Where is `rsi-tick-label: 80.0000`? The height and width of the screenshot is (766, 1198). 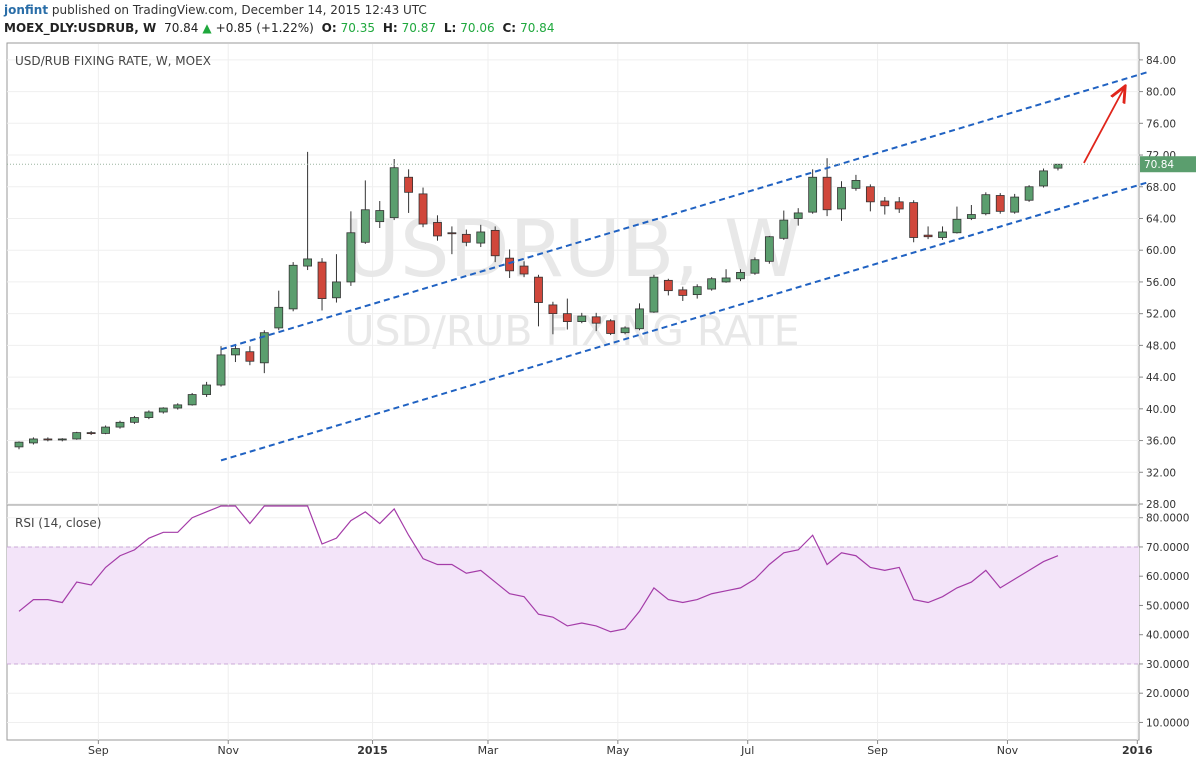 rsi-tick-label: 80.0000 is located at coordinates (1167, 519).